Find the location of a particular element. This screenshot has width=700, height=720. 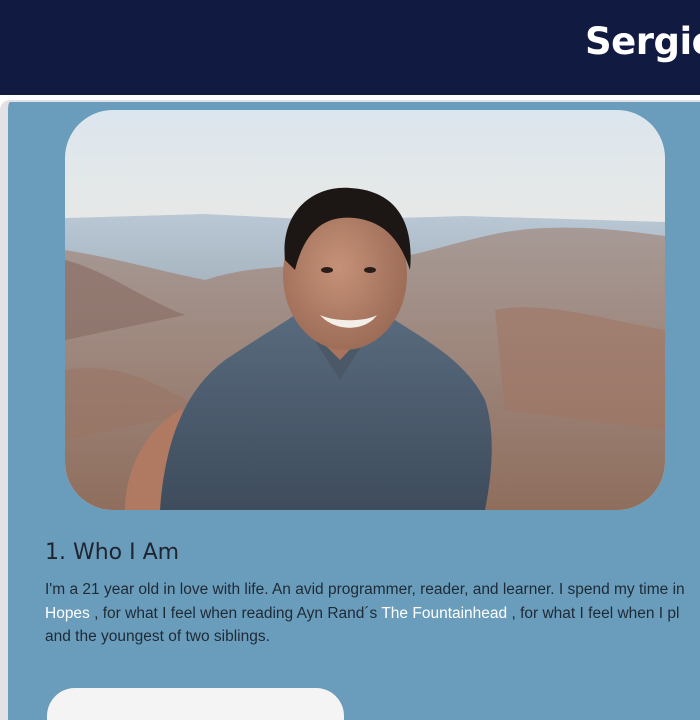

bio-text: , for what I feel when I pl is located at coordinates (593, 613).